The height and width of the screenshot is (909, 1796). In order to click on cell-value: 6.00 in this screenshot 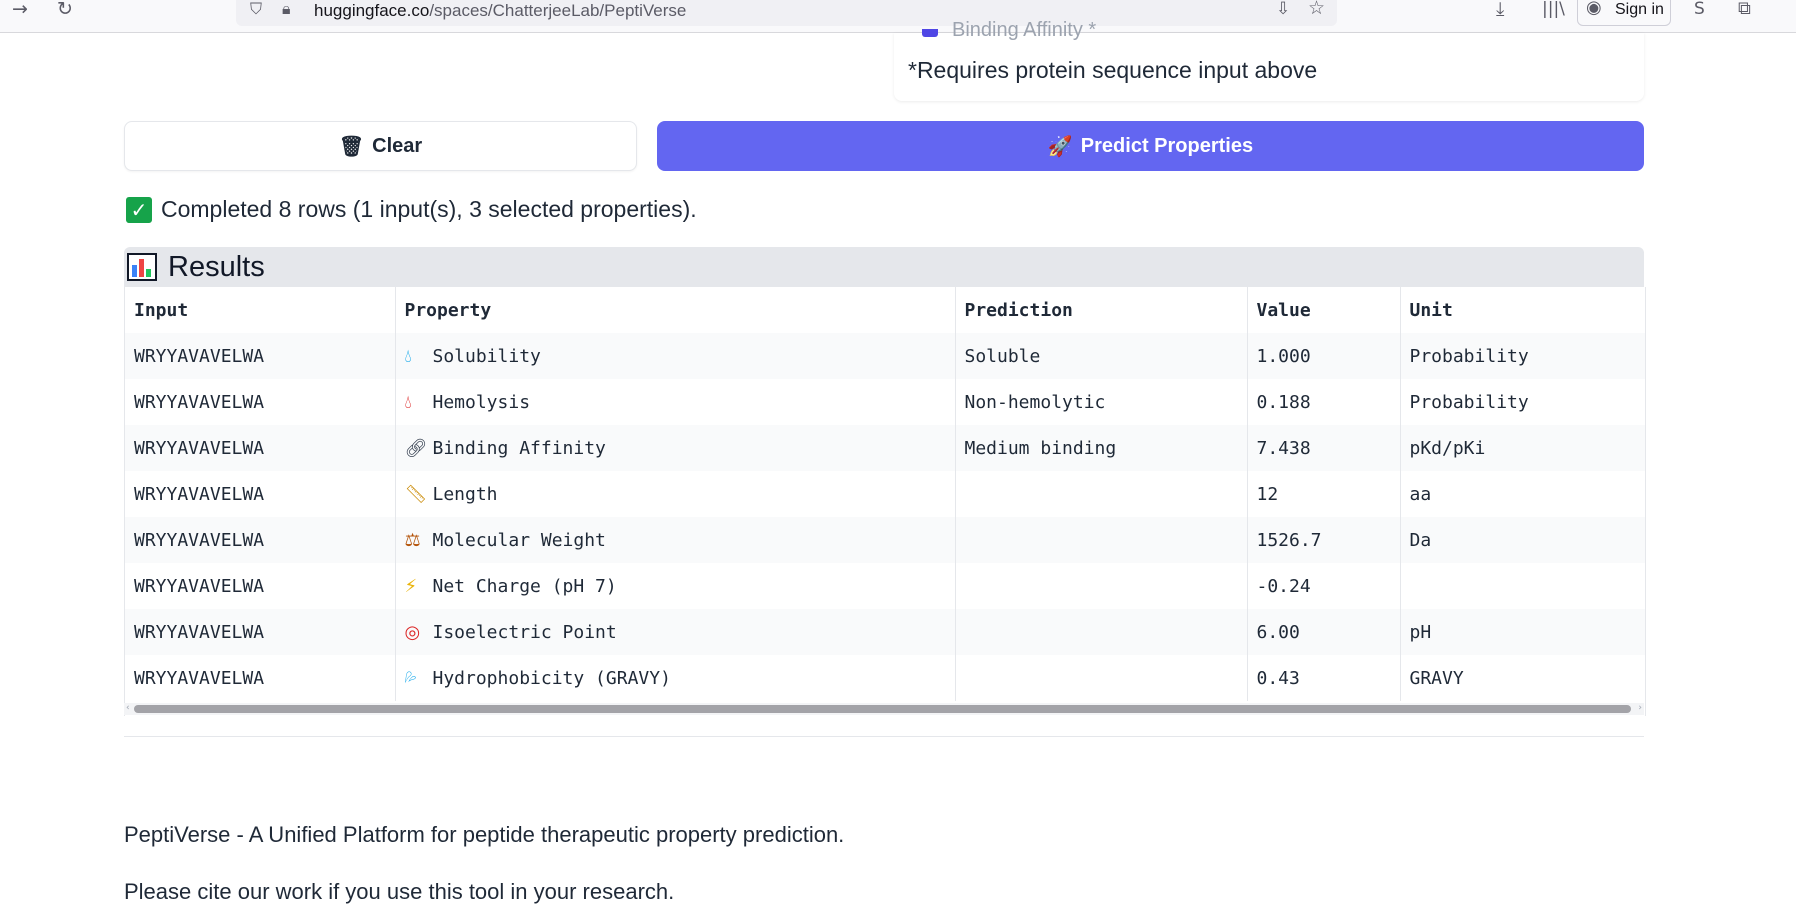, I will do `click(1324, 632)`.